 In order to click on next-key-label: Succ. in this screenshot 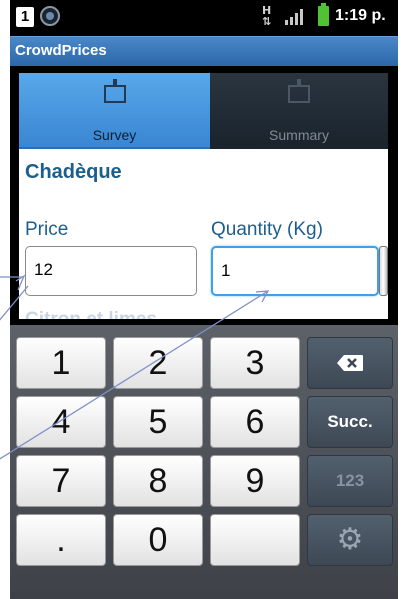, I will do `click(350, 421)`.